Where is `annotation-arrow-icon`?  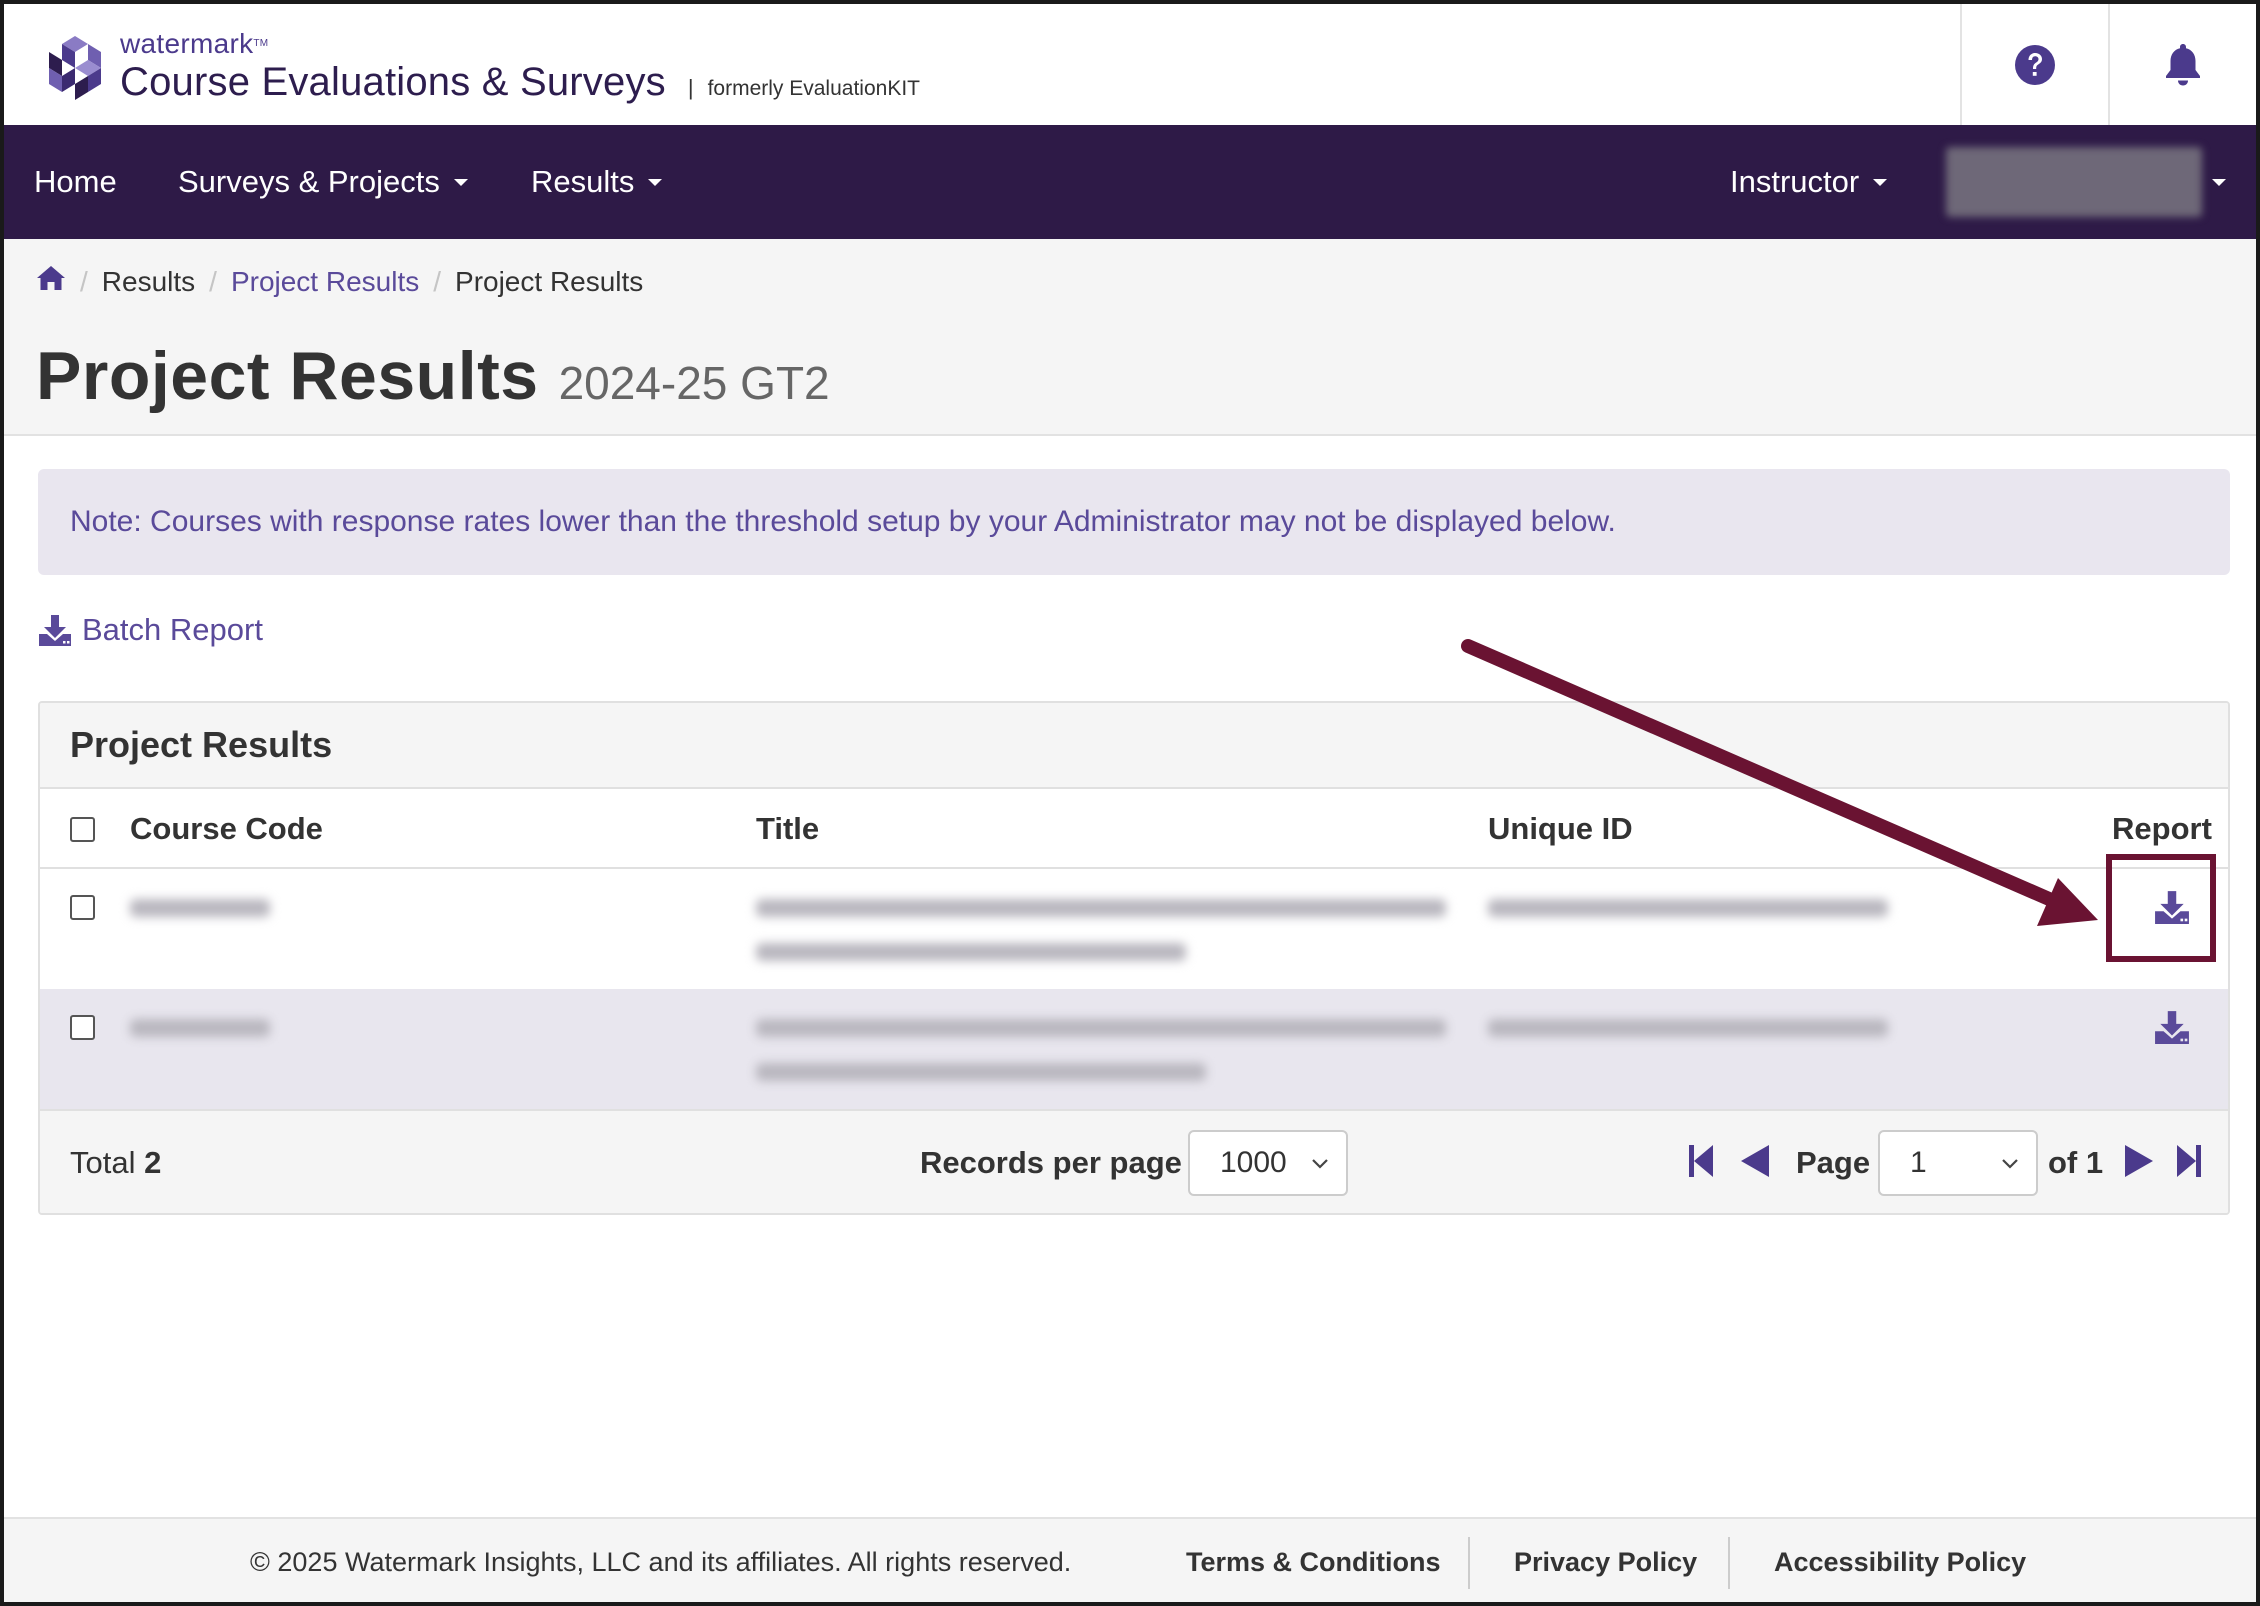
annotation-arrow-icon is located at coordinates (1779, 782).